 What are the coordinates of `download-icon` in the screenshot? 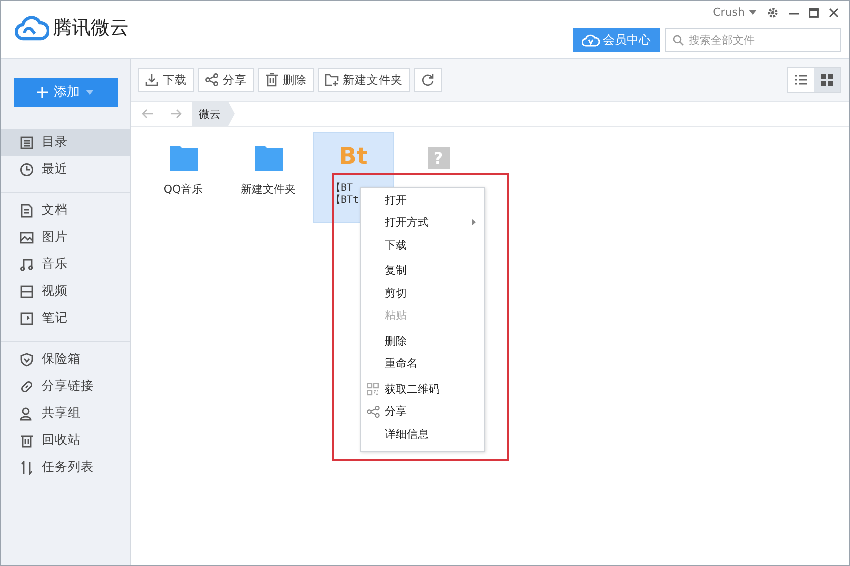 It's located at (152, 80).